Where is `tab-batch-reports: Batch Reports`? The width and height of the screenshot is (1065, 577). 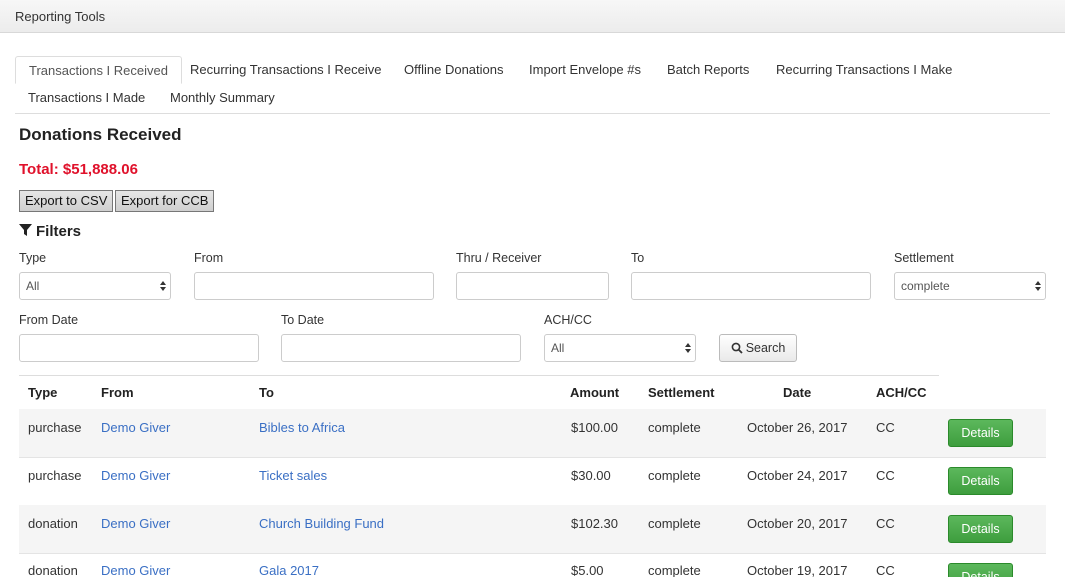
tab-batch-reports: Batch Reports is located at coordinates (708, 70).